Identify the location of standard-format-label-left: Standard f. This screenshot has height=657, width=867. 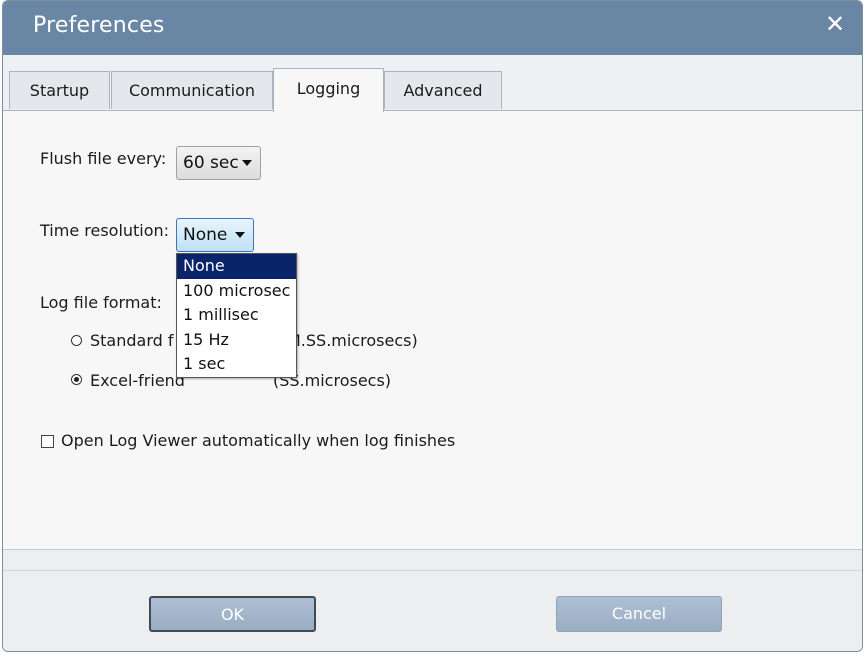
(132, 340).